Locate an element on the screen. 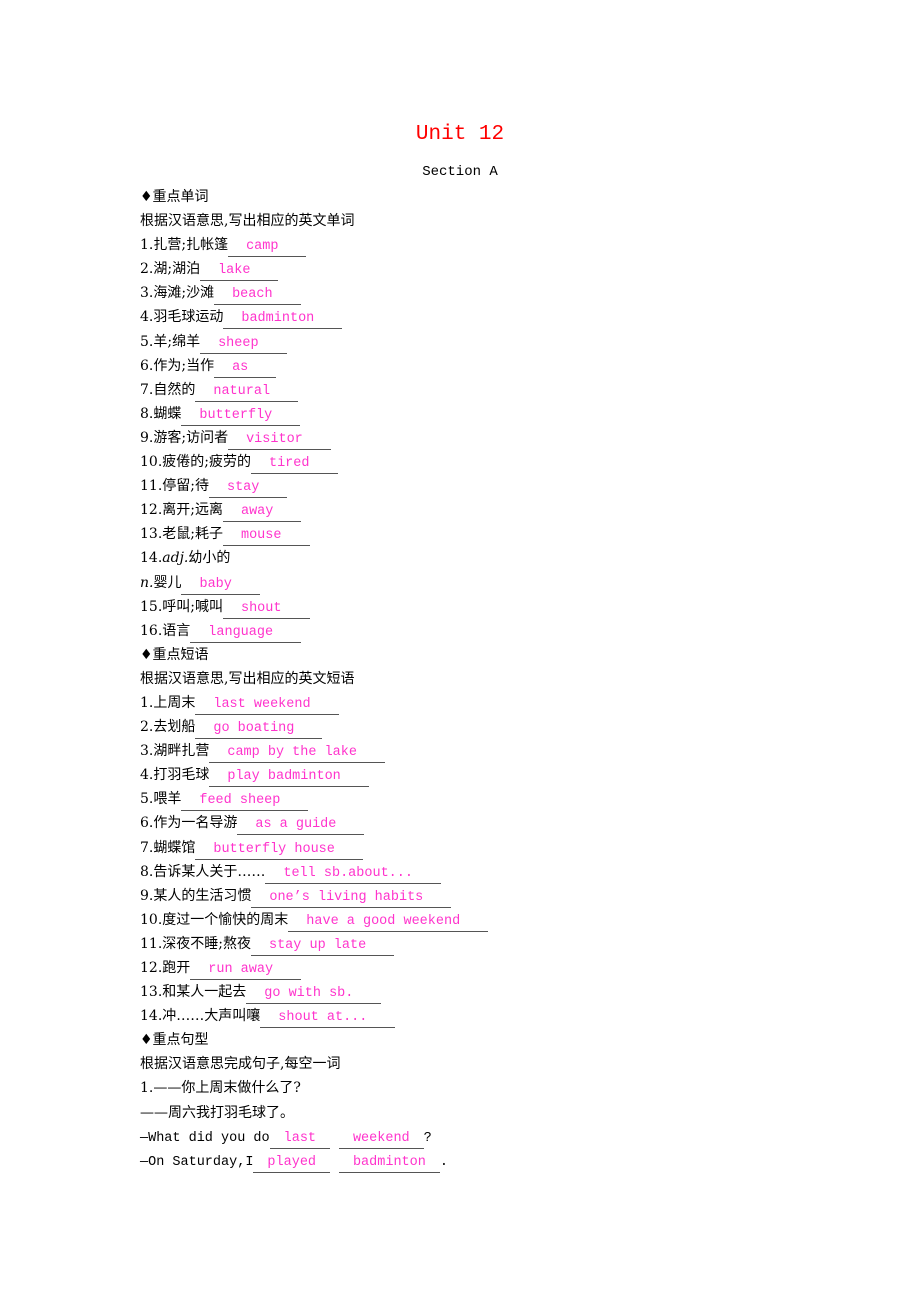 The height and width of the screenshot is (1302, 920). pos-n: n. is located at coordinates (147, 582).